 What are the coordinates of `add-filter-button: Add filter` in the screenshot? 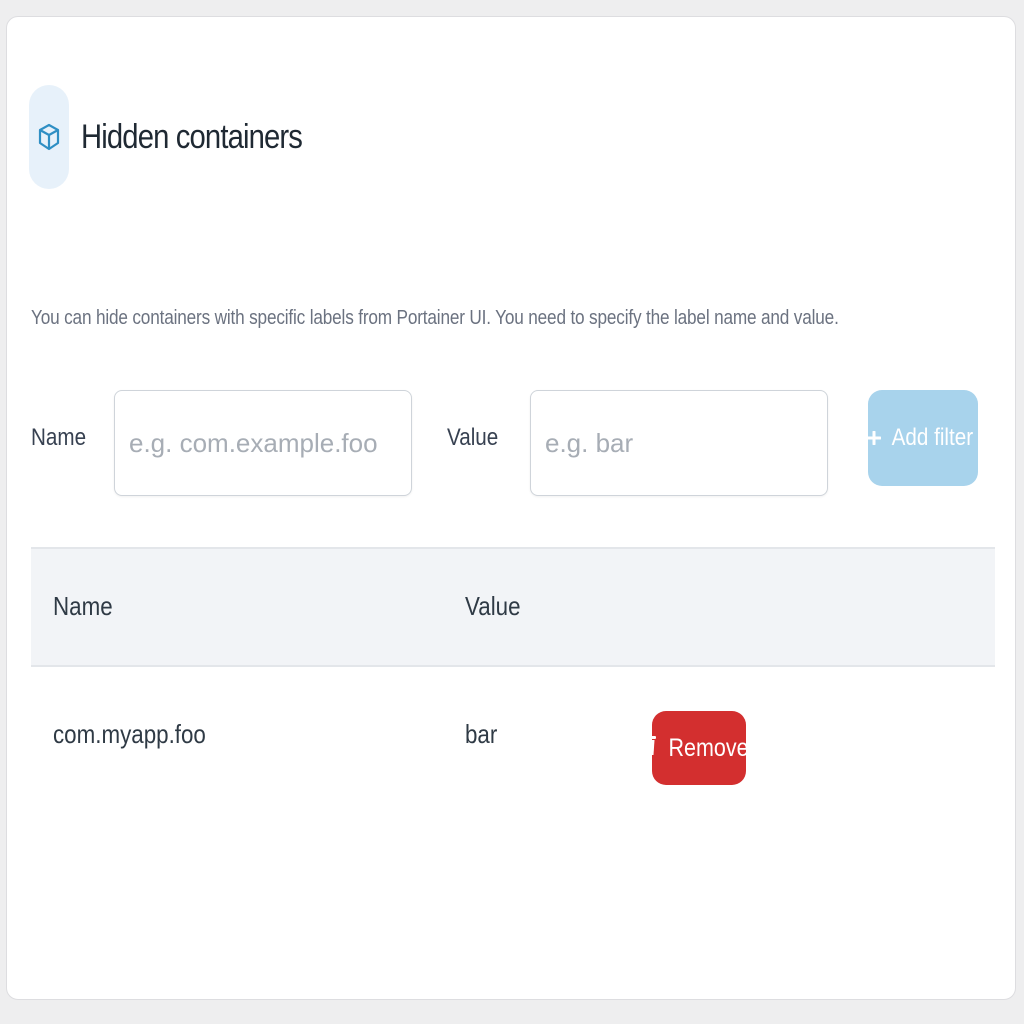 It's located at (922, 438).